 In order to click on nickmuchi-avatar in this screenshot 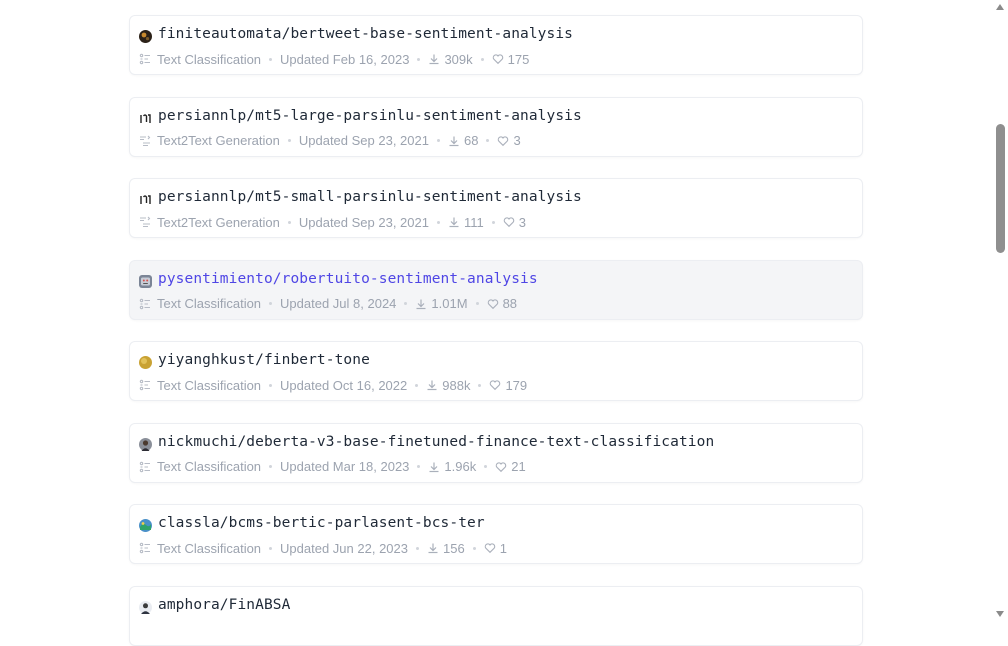, I will do `click(145, 444)`.